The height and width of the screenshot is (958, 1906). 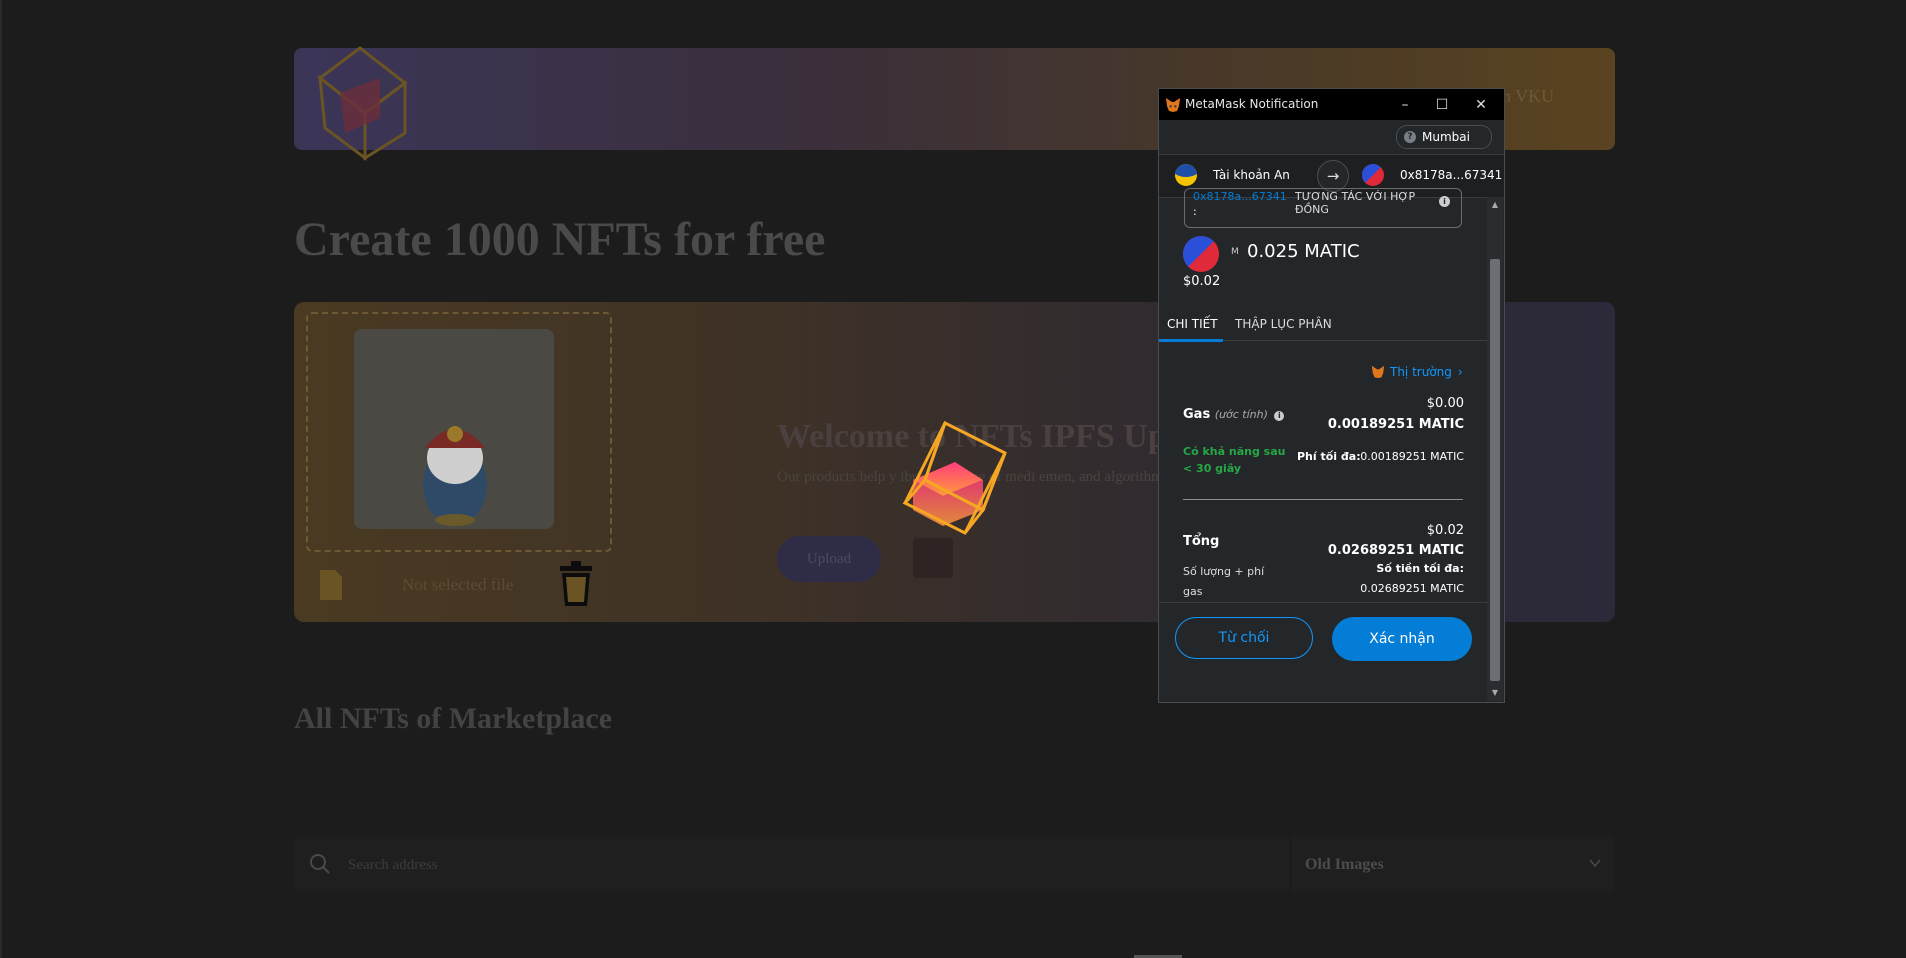 I want to click on total-label: Tổng, so click(x=1201, y=541).